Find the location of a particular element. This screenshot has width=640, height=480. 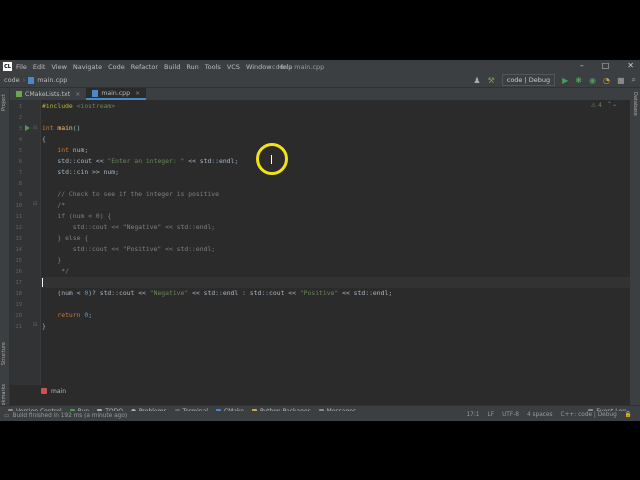

search-everywhere-icon: ⌕ is located at coordinates (634, 80).